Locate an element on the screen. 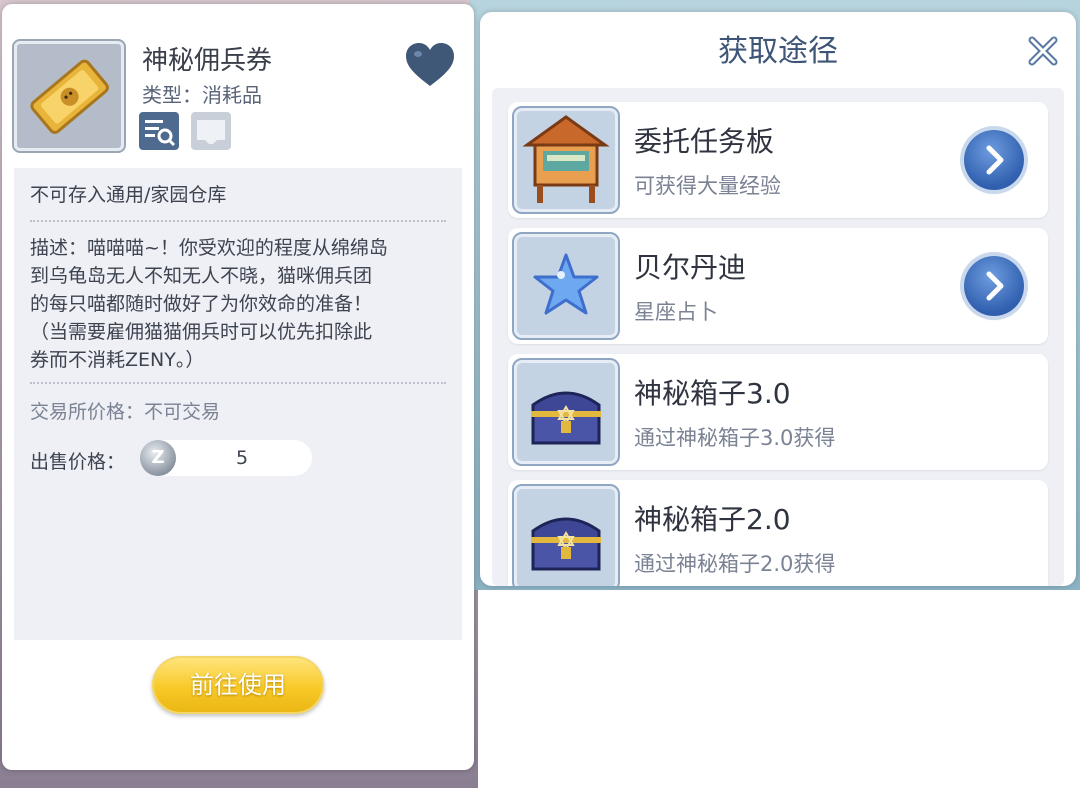 The height and width of the screenshot is (788, 1080). favorite-heart-icon is located at coordinates (430, 65).